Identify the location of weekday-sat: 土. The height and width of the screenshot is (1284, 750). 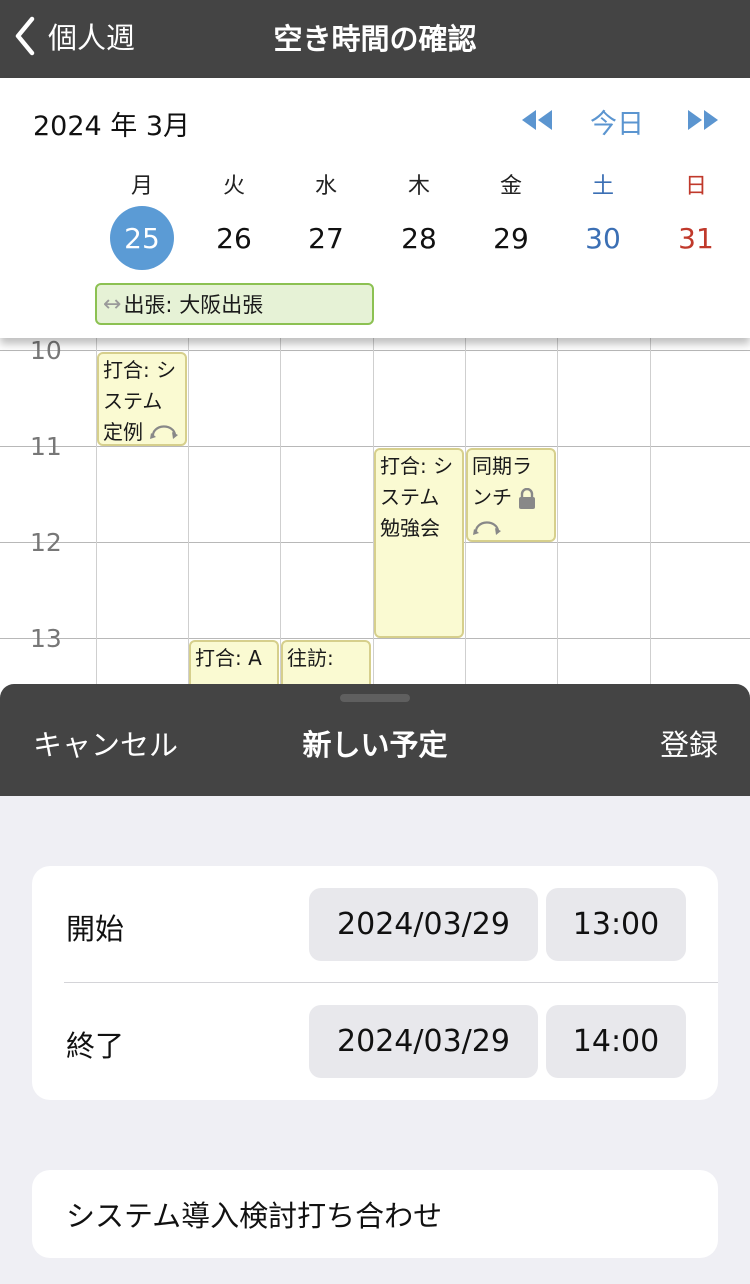
(602, 186).